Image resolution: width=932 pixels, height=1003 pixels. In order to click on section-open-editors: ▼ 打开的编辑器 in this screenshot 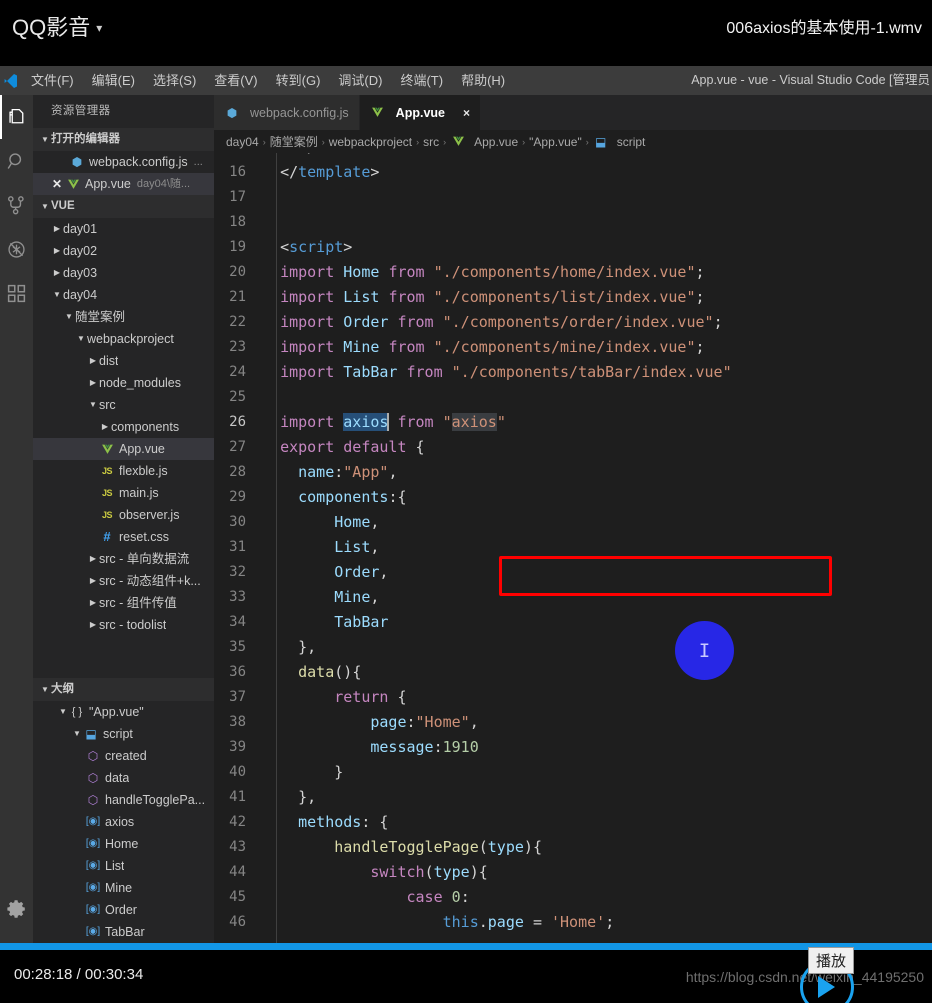, I will do `click(123, 139)`.